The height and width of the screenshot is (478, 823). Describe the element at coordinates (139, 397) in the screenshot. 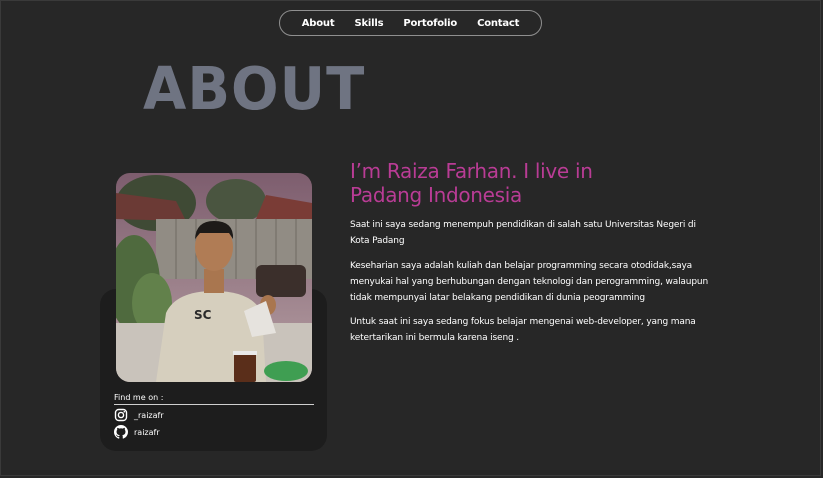

I see `find-me-label: Find me on :` at that location.